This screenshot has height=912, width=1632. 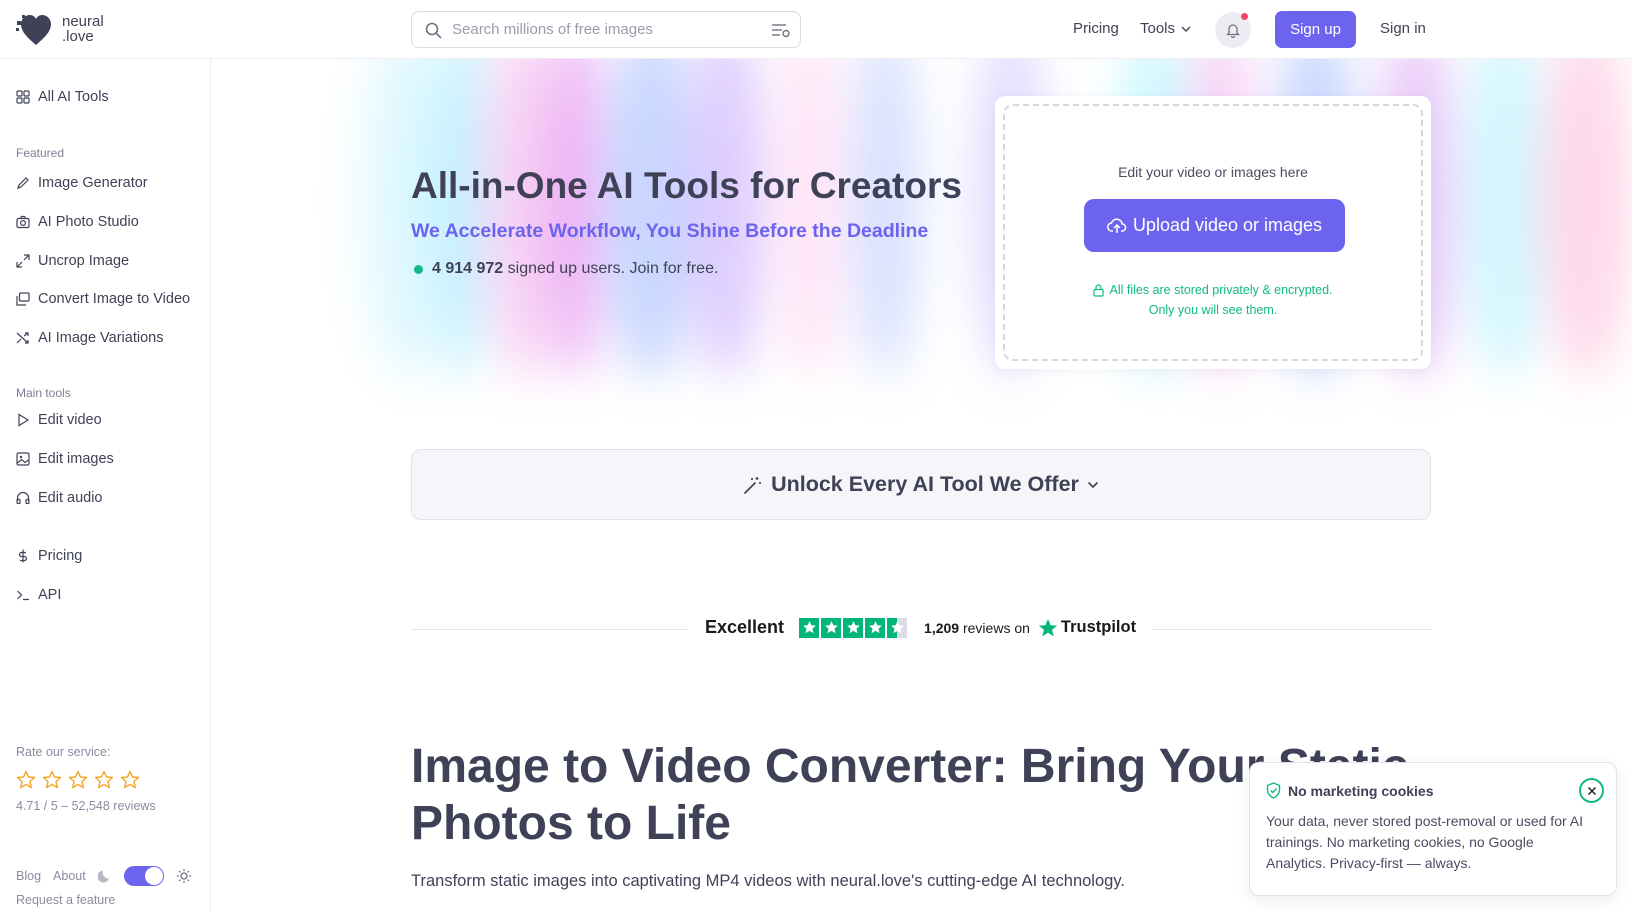 I want to click on sidebar-item-uncrop-image: Uncrop Image, so click(x=72, y=261).